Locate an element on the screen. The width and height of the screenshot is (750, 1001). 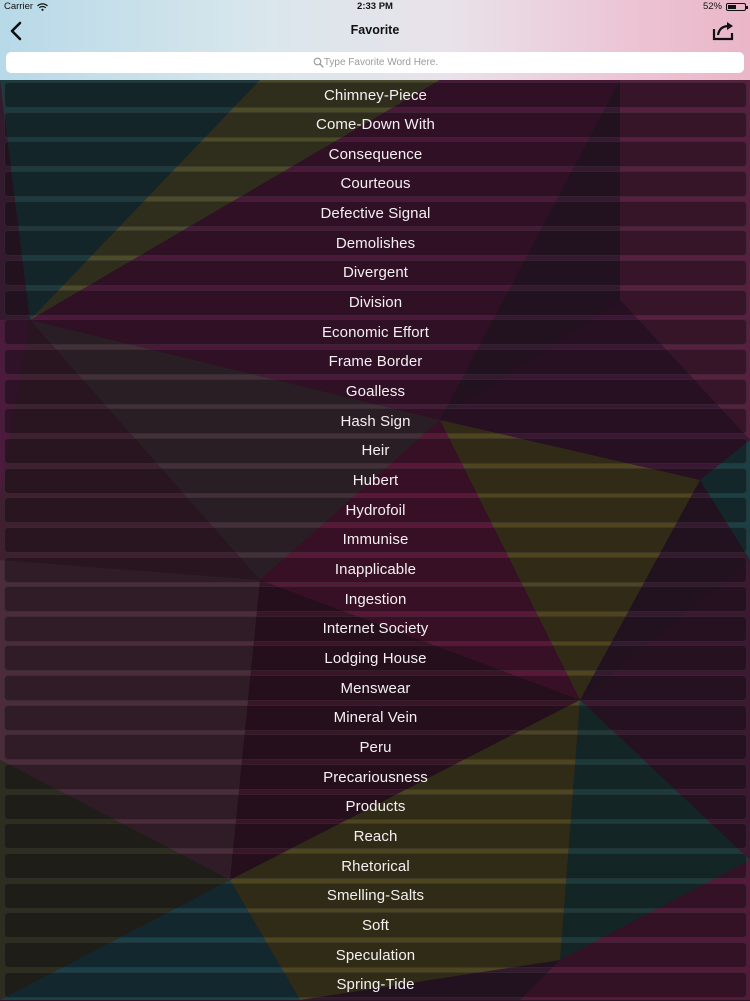
list-item: Division is located at coordinates (375, 302).